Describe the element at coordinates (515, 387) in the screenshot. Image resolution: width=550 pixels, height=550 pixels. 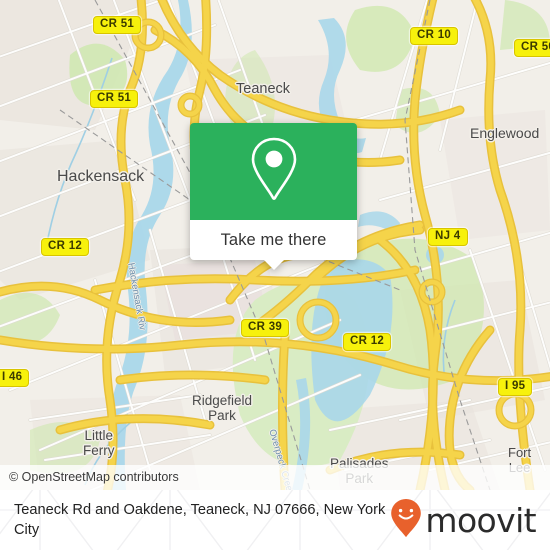
I see `road-shield-i-95: I 95` at that location.